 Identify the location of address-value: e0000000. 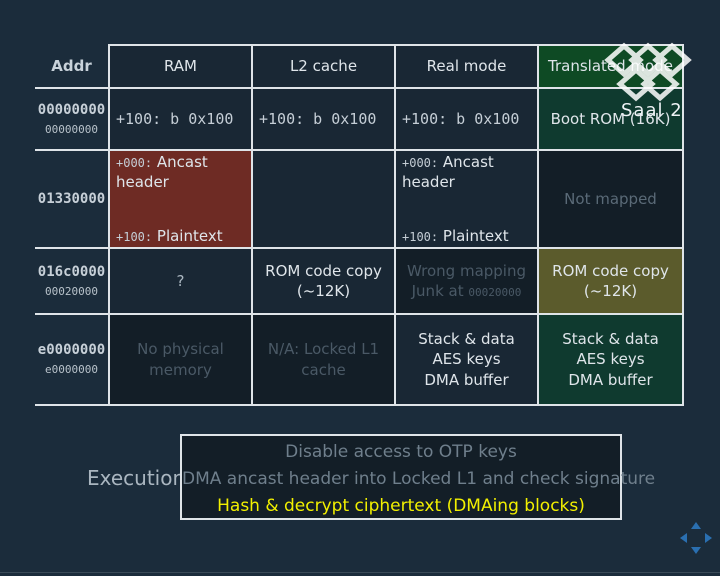
(71, 350).